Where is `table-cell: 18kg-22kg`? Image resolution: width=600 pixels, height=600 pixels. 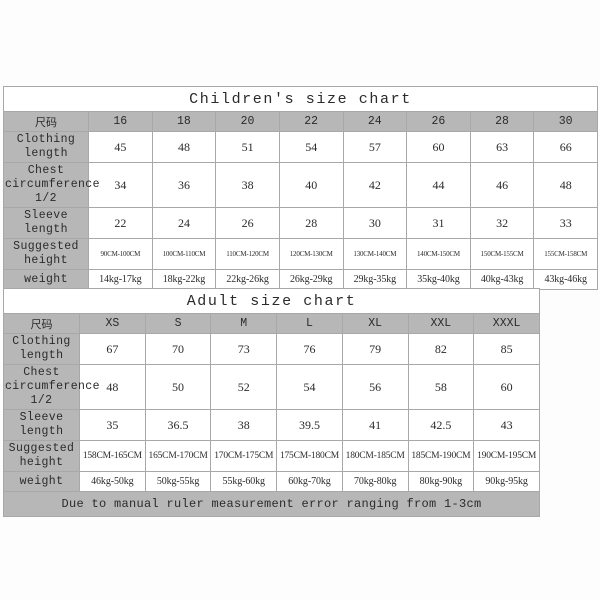
table-cell: 18kg-22kg is located at coordinates (184, 279).